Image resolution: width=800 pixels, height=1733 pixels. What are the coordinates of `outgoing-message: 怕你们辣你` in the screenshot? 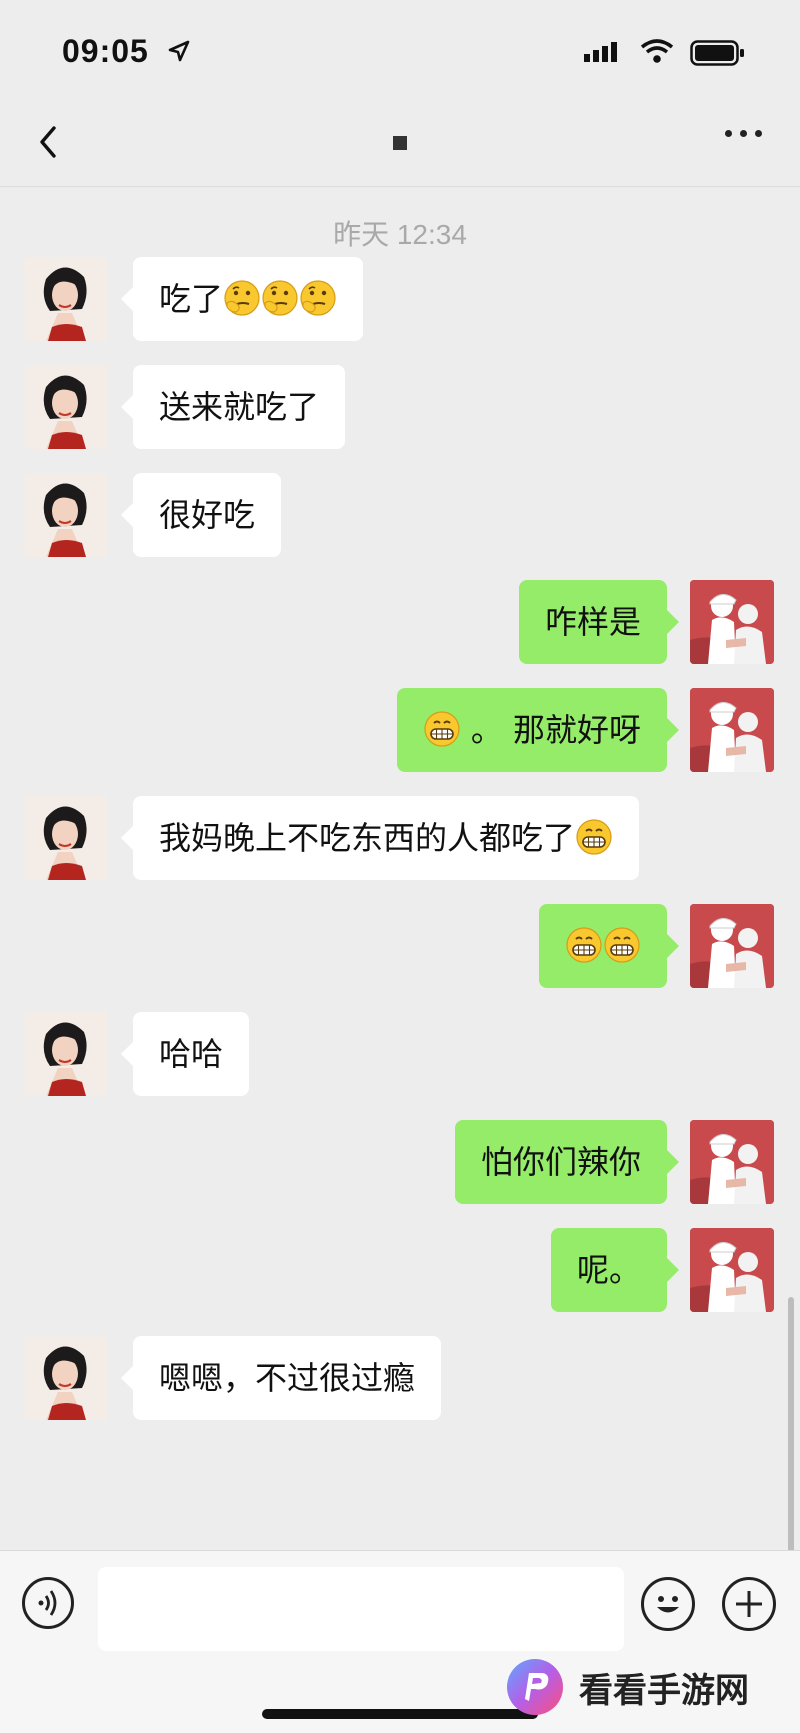 It's located at (400, 1163).